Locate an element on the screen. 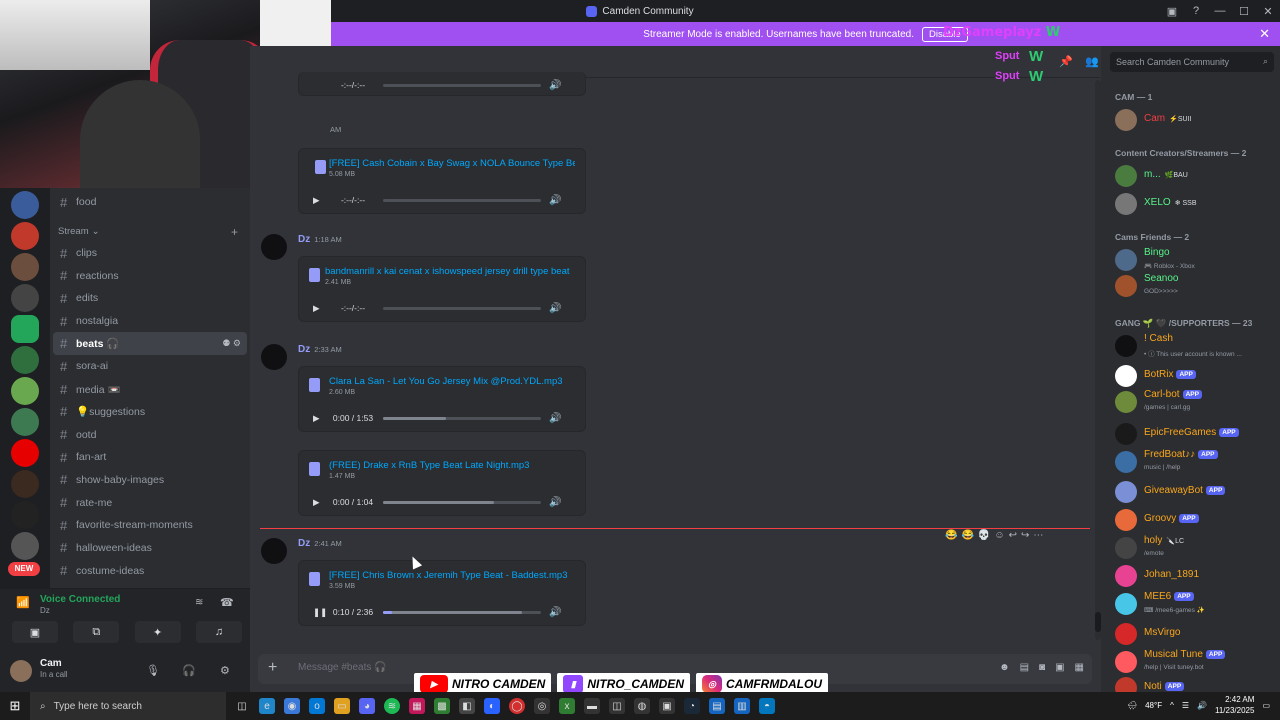 This screenshot has height=720, width=1280. app-icon: ◯ is located at coordinates (517, 706).